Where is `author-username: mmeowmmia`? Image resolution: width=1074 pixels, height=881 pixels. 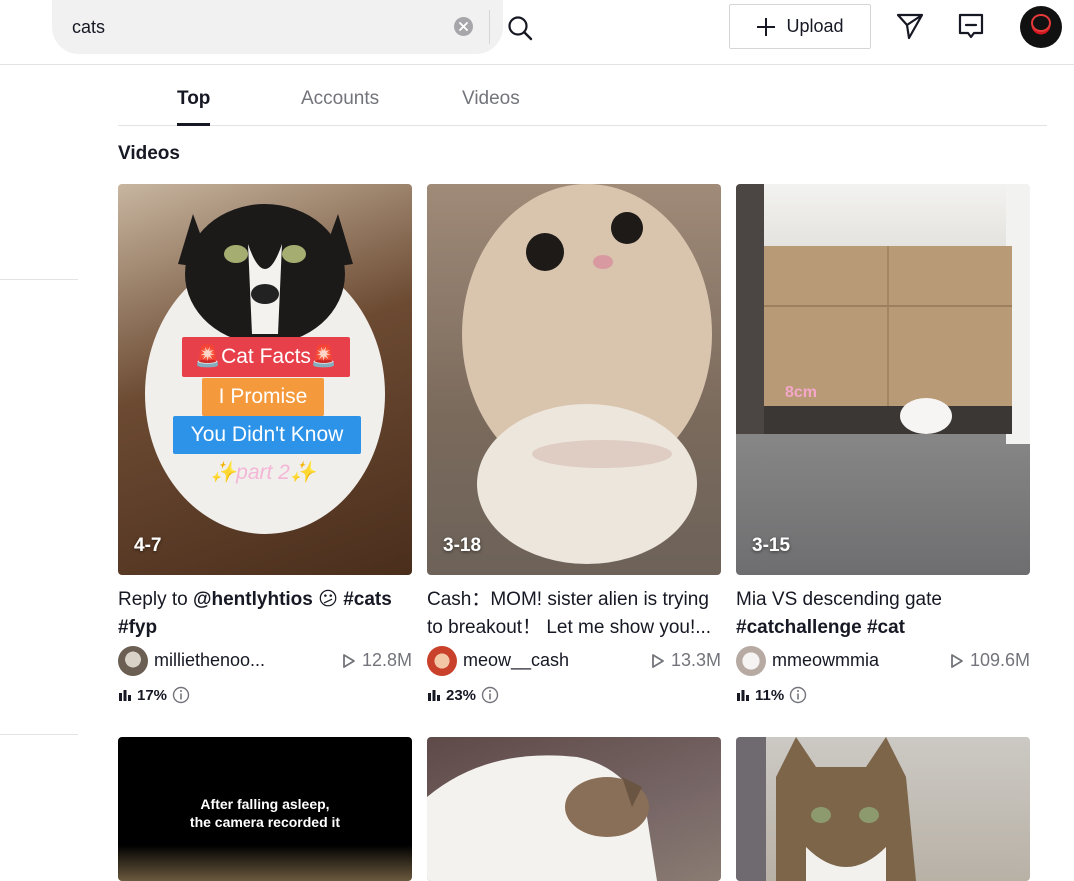
author-username: mmeowmmia is located at coordinates (825, 660).